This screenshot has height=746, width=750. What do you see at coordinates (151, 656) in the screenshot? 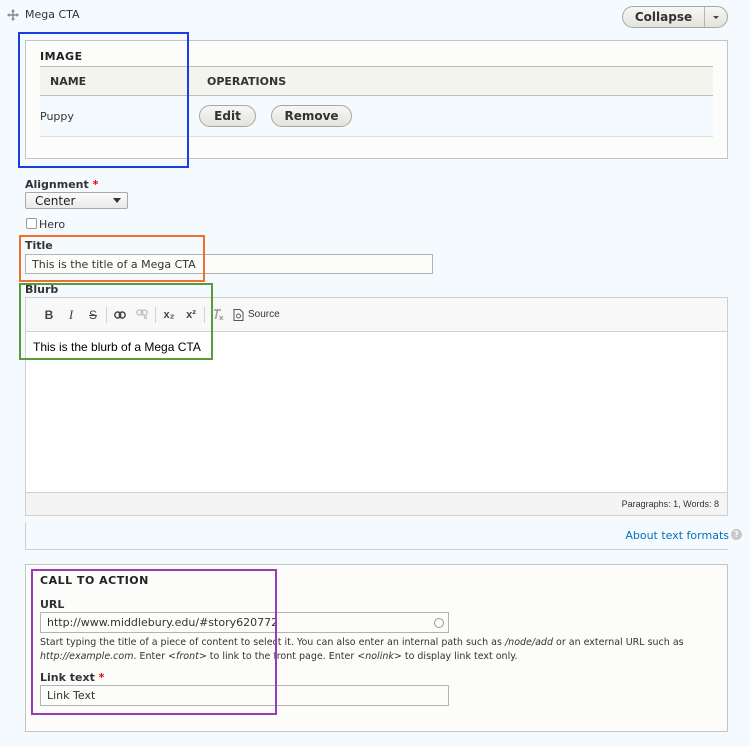
I see `desc-text: . Enter` at bounding box center [151, 656].